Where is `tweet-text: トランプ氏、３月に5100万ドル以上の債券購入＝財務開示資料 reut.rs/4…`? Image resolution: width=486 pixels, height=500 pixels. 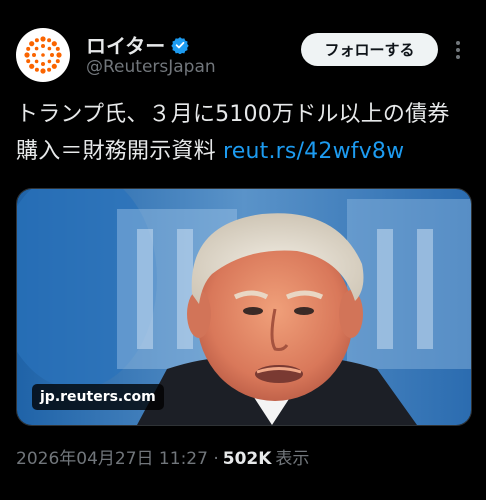
tweet-text: トランプ氏、３月に5100万ドル以上の債券購入＝財務開示資料 reut.rs/4… is located at coordinates (243, 133).